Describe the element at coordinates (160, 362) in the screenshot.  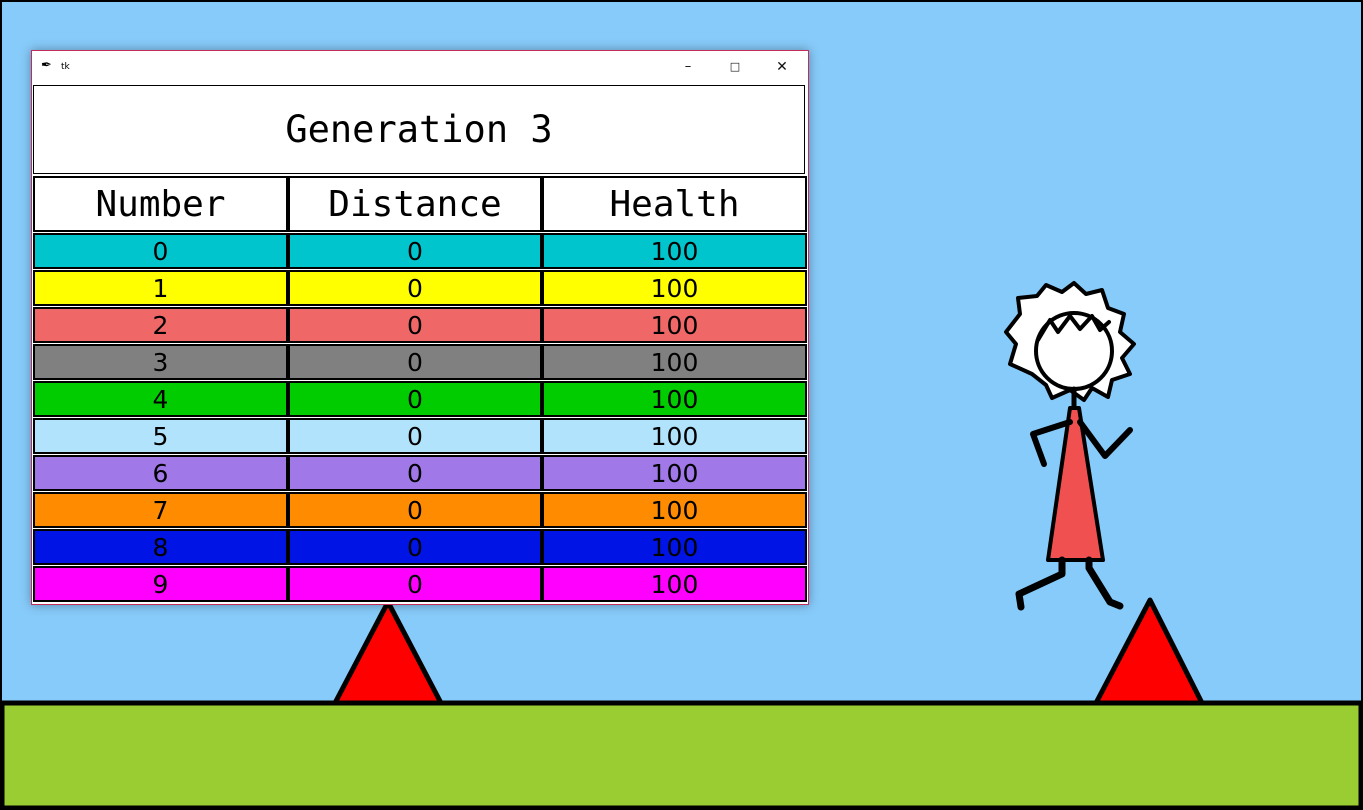
I see `cell-number: 3` at that location.